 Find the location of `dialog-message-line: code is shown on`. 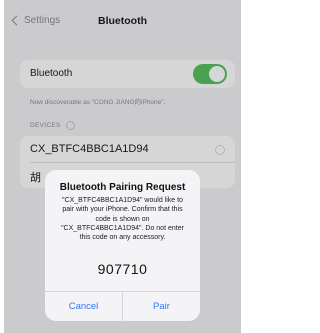

dialog-message-line: code is shown on is located at coordinates (122, 219).